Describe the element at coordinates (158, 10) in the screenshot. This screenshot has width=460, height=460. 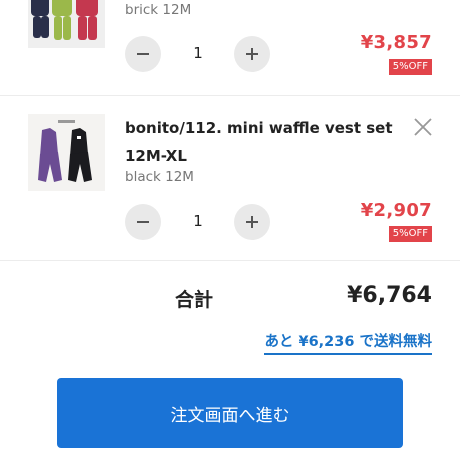
I see `item-variant: brick 12M` at that location.